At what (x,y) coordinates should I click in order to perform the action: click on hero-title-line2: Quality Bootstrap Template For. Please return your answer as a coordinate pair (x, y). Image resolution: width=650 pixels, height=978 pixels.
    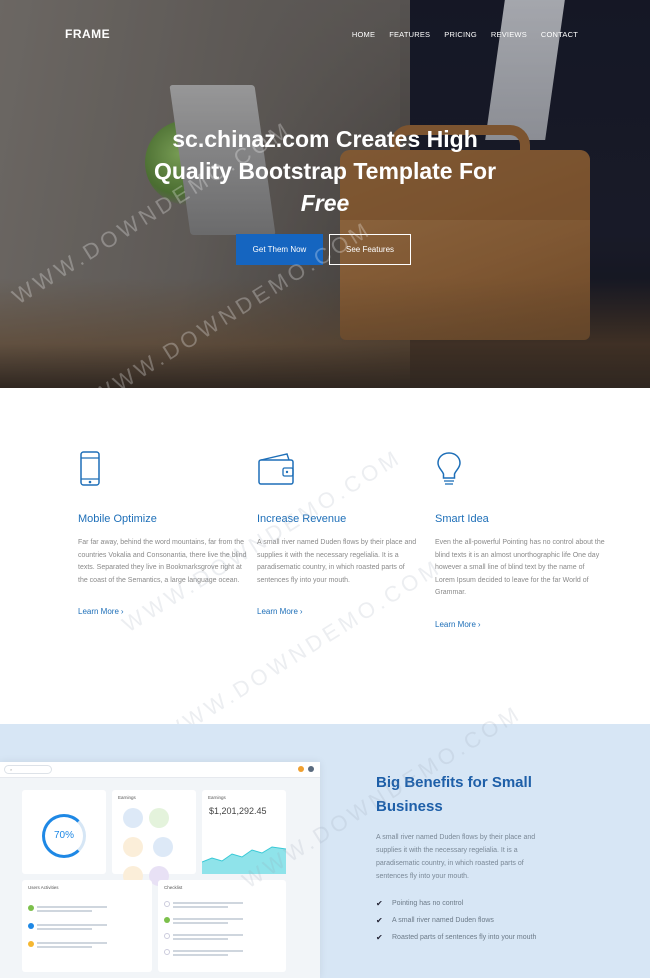
    Looking at the image, I should click on (325, 171).